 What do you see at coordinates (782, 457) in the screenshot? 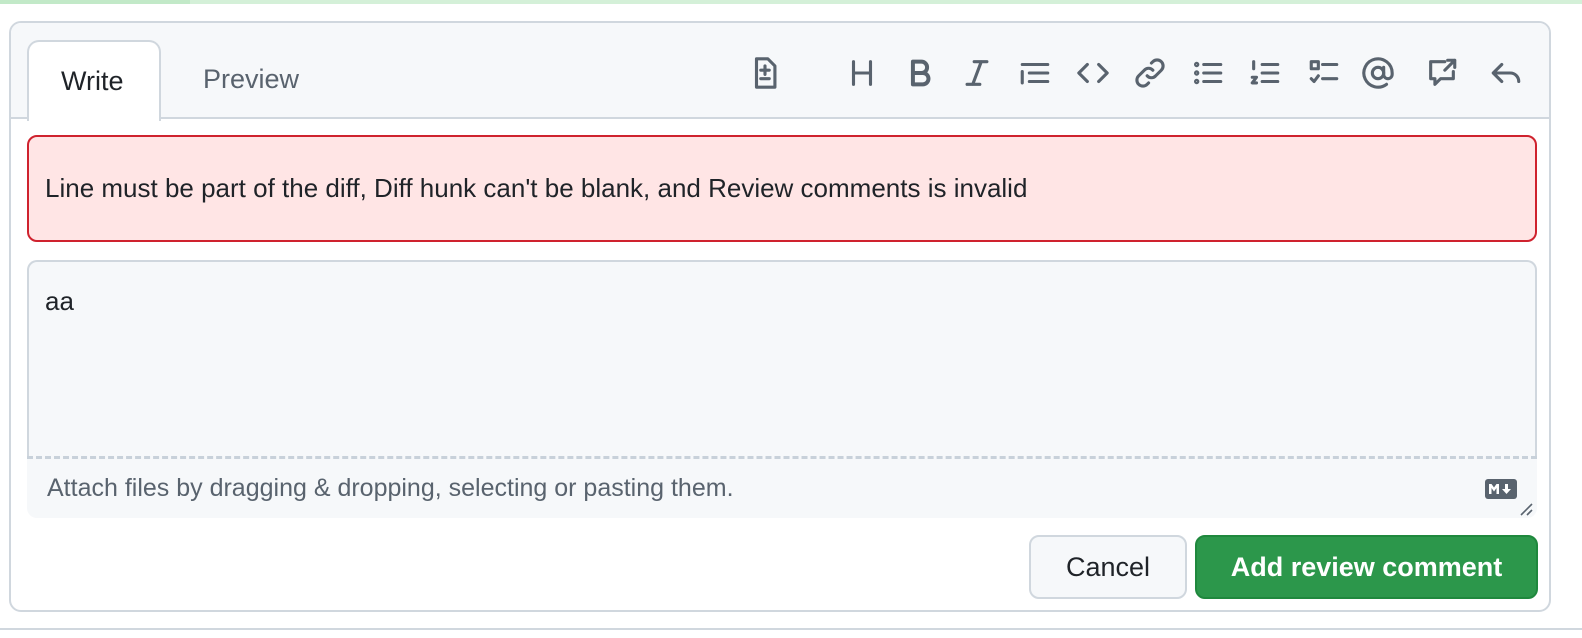
I see `attach-divider` at bounding box center [782, 457].